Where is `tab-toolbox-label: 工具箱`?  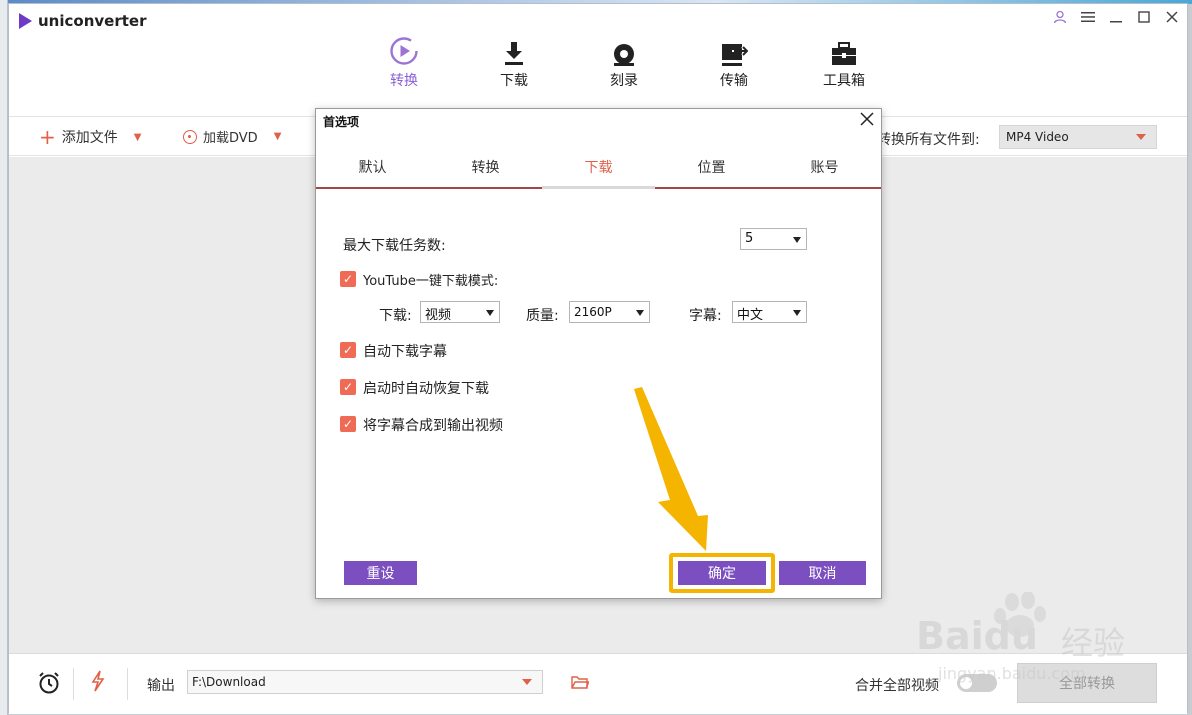 tab-toolbox-label: 工具箱 is located at coordinates (844, 81).